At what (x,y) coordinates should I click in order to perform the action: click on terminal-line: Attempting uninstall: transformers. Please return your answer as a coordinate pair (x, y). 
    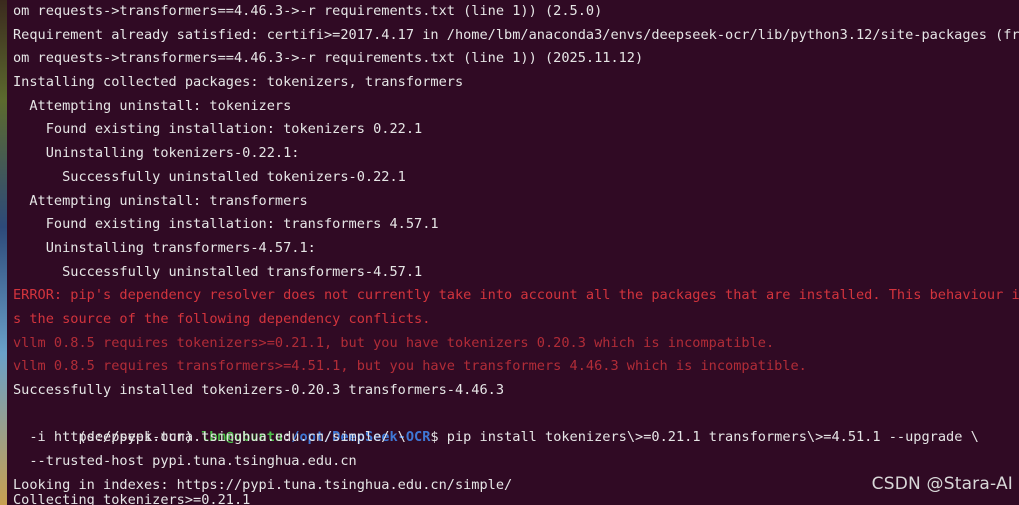
    Looking at the image, I should click on (160, 200).